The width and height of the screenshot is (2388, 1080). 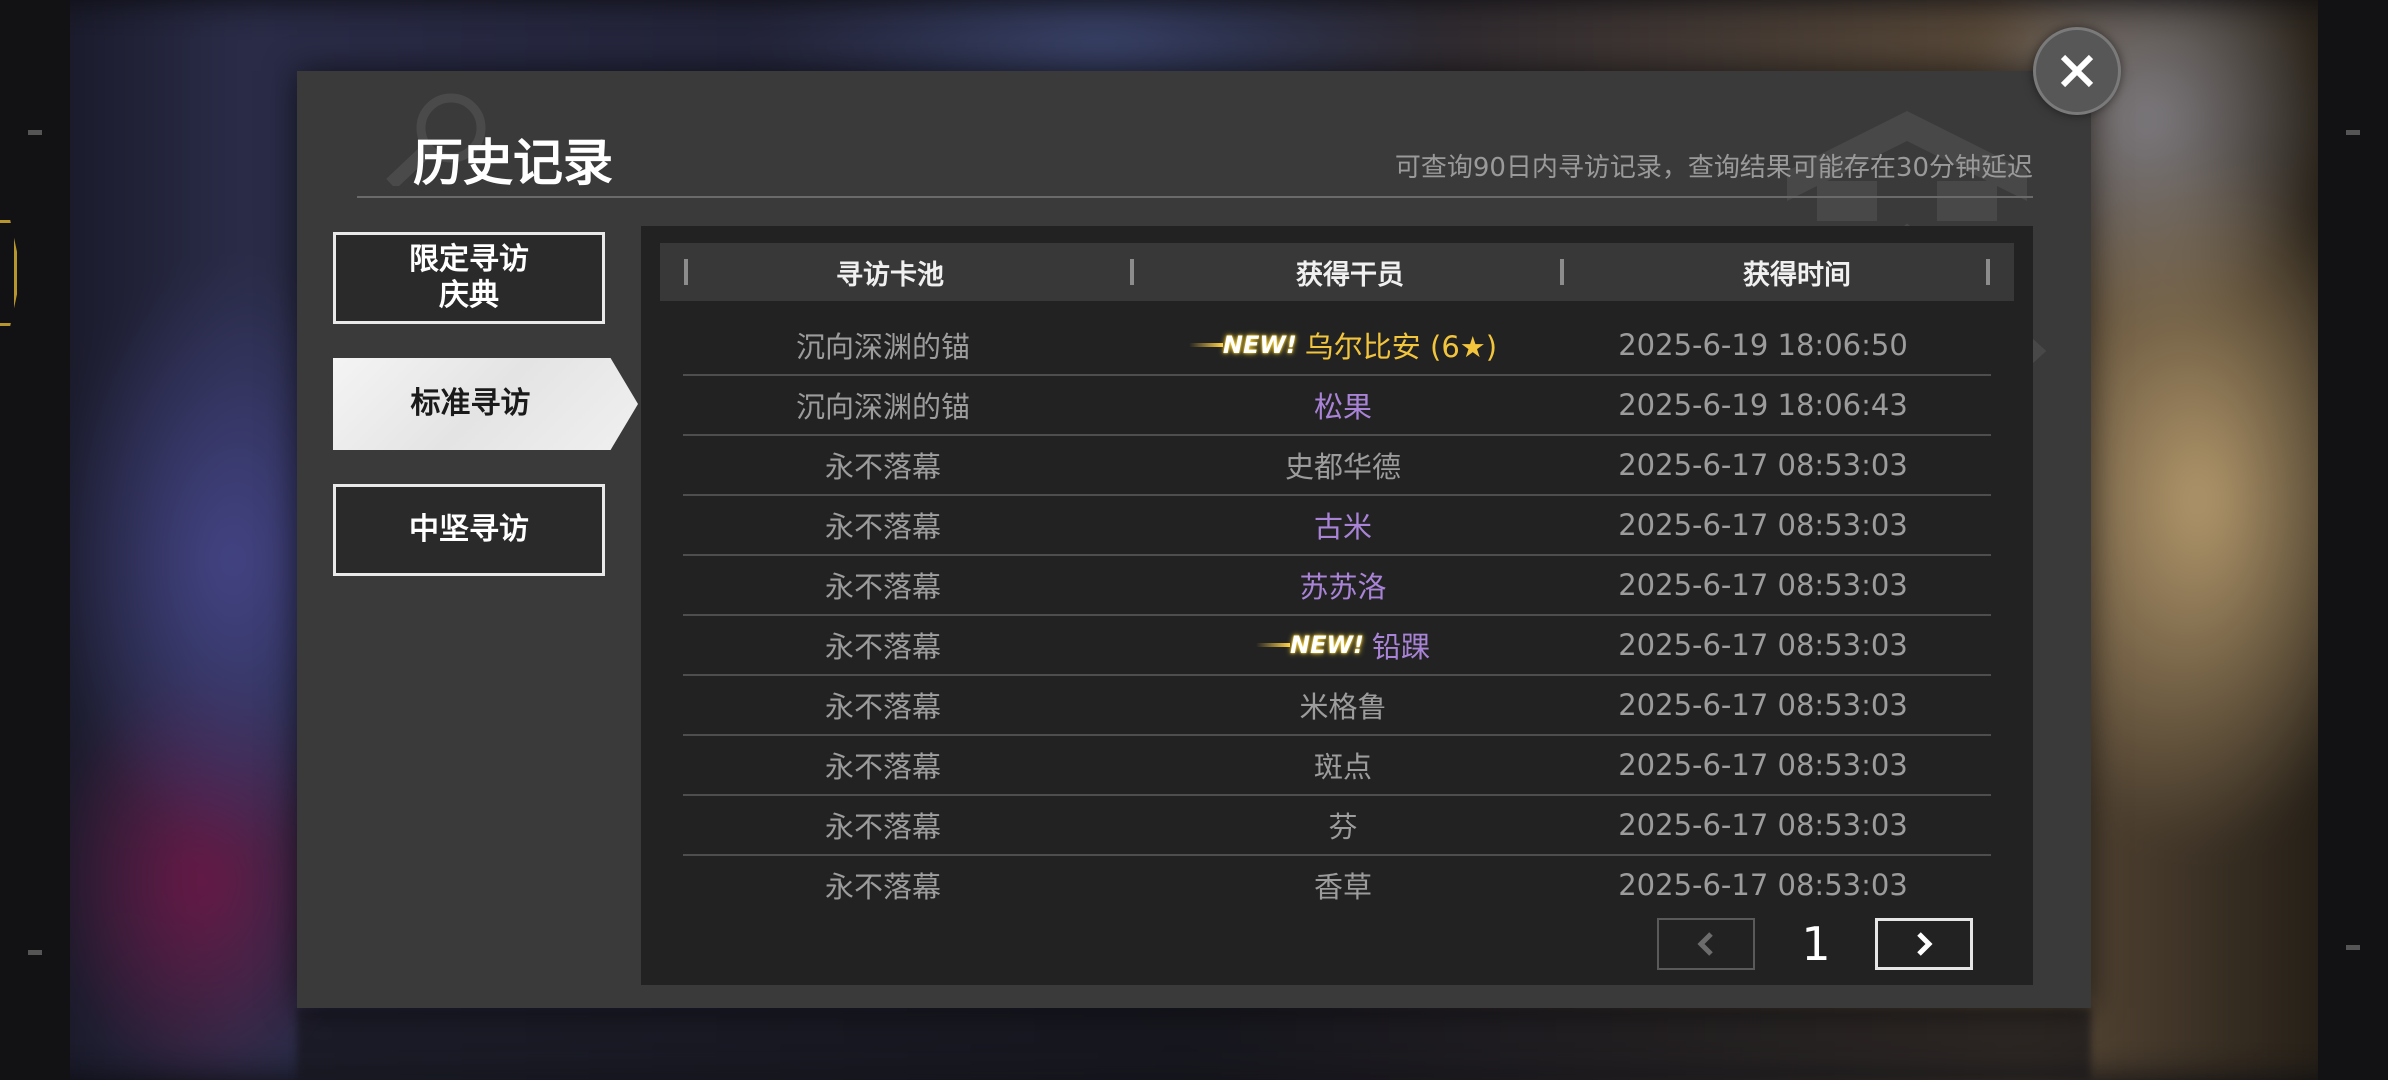 I want to click on table-row: 永不落幕 芬 2025-6-17 08:53:03, so click(x=1337, y=826).